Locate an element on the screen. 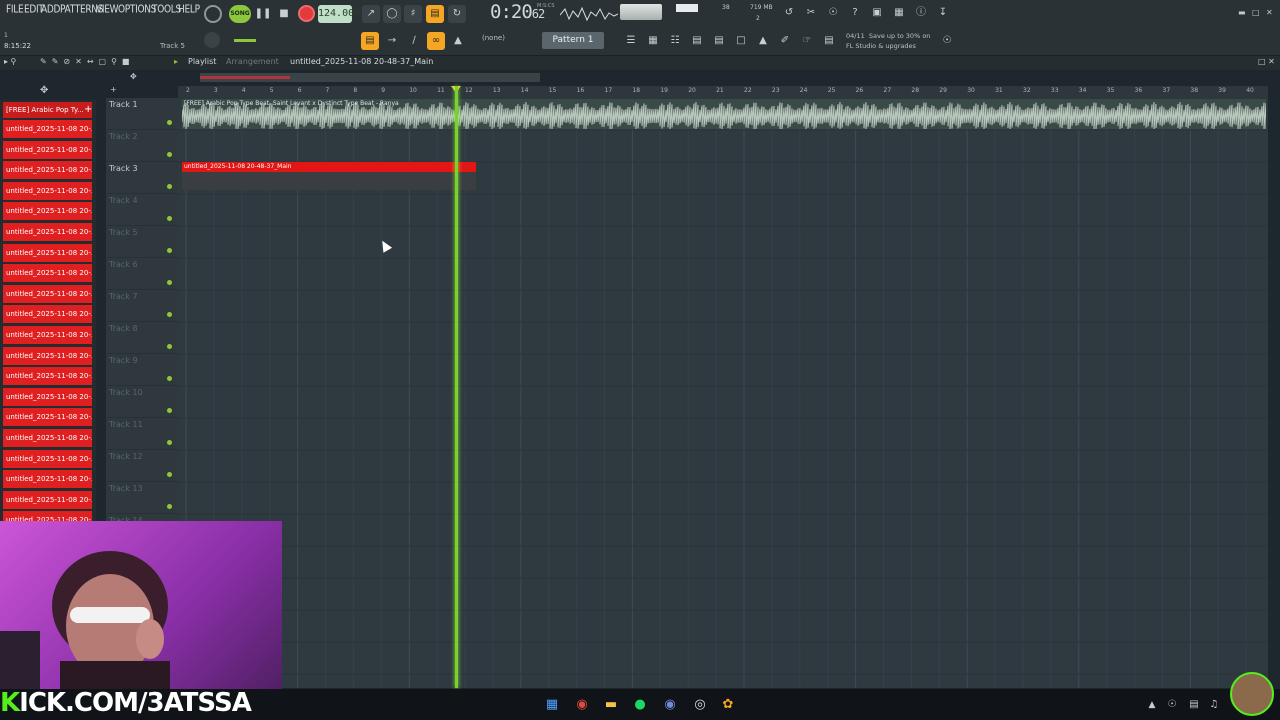  plug-icon: ▲ is located at coordinates (763, 41).